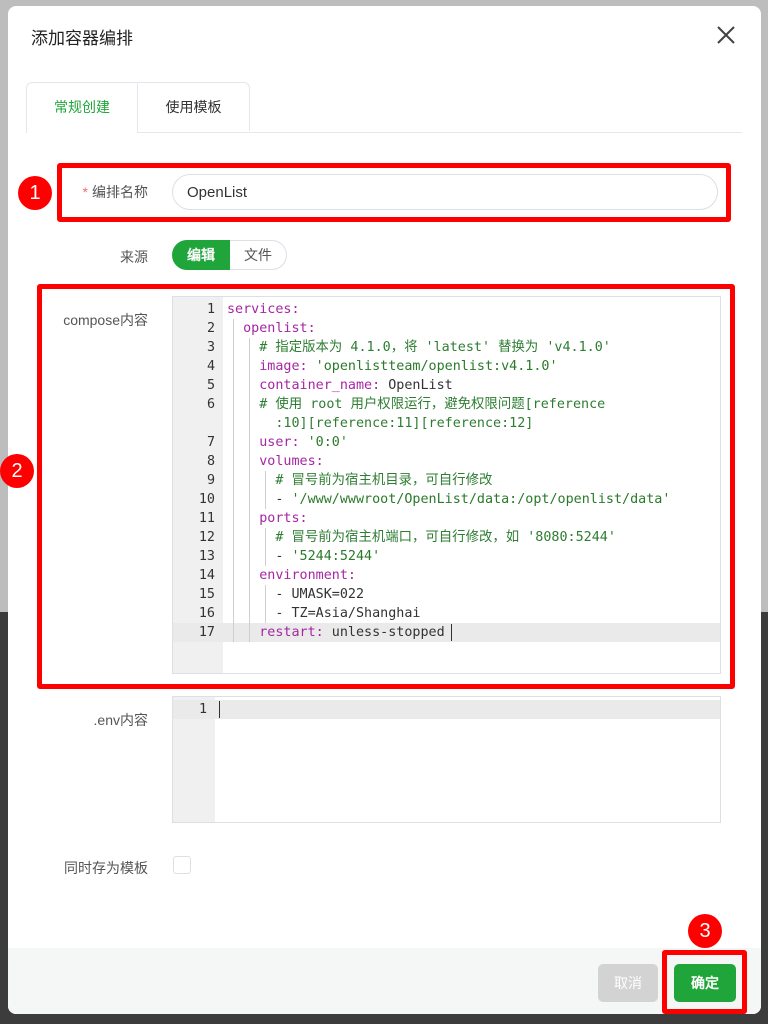 The width and height of the screenshot is (768, 1024). What do you see at coordinates (120, 720) in the screenshot?
I see `env-label: .env内容` at bounding box center [120, 720].